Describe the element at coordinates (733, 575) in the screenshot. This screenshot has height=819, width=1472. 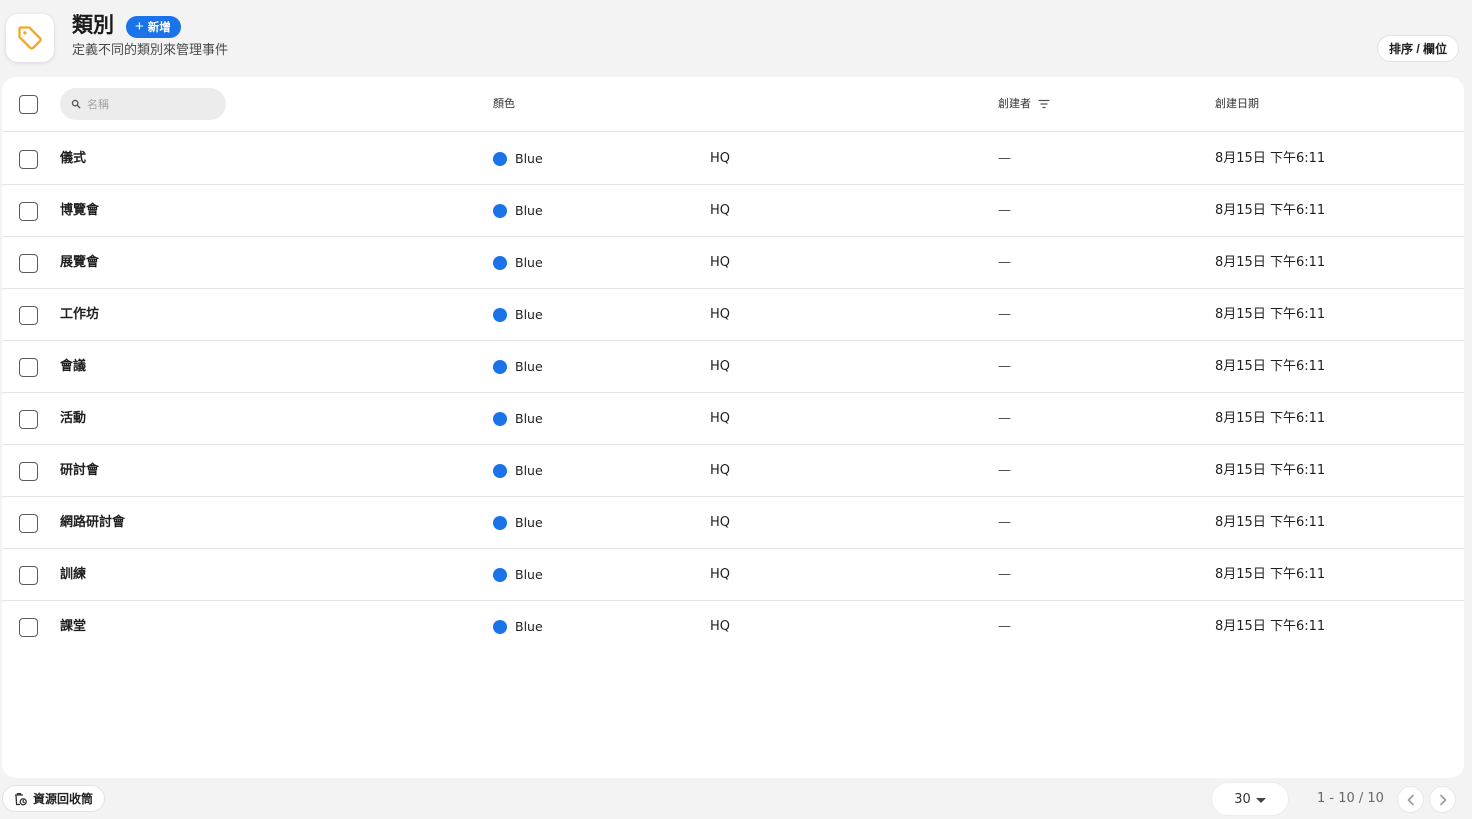
I see `table-row: 訓練 Blue HQ — 8月15日 下午6:11` at that location.